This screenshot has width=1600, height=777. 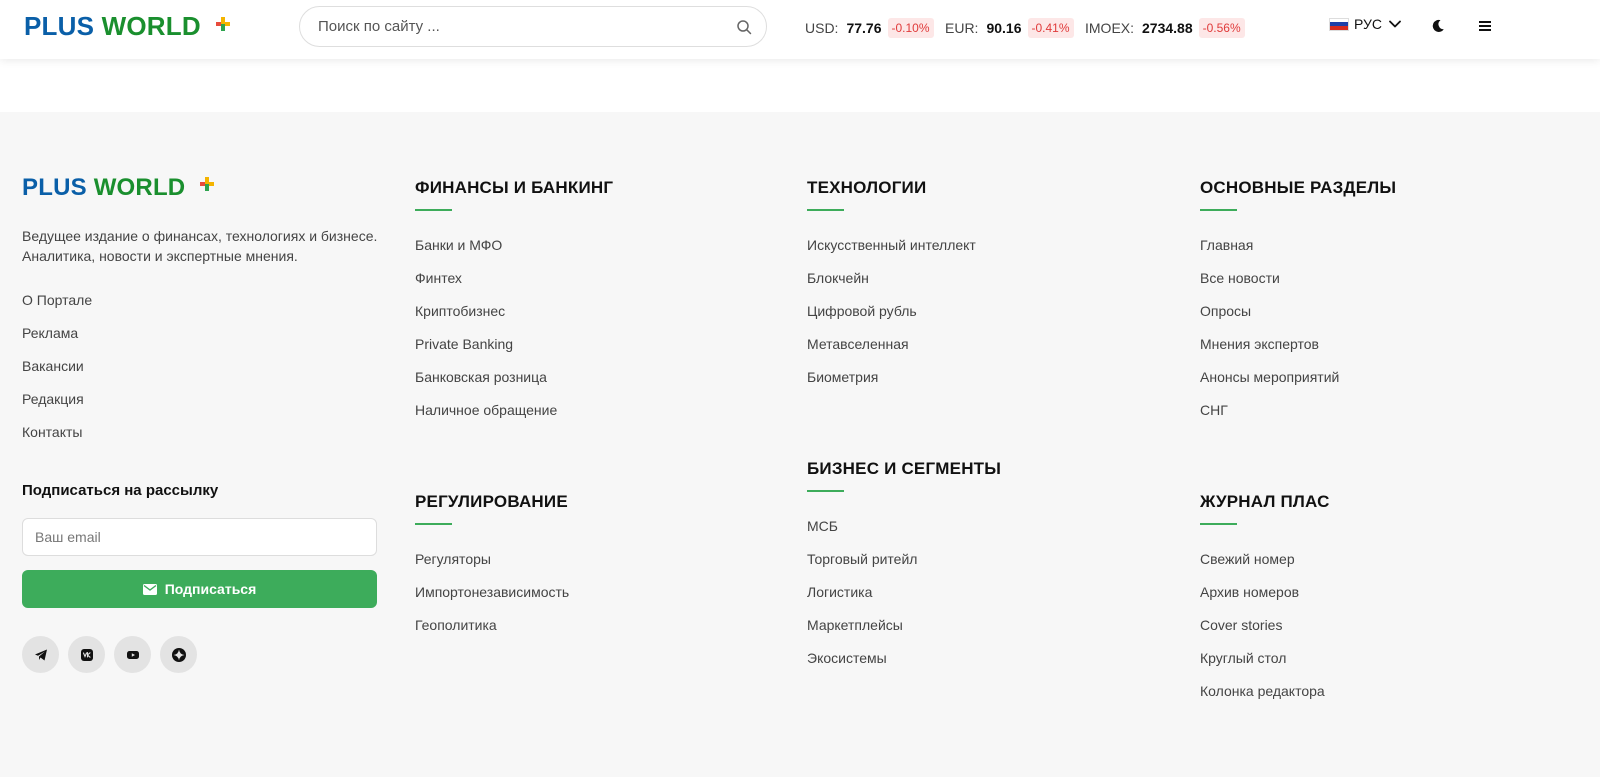 What do you see at coordinates (904, 666) in the screenshot?
I see `footer-link: Экосистемы` at bounding box center [904, 666].